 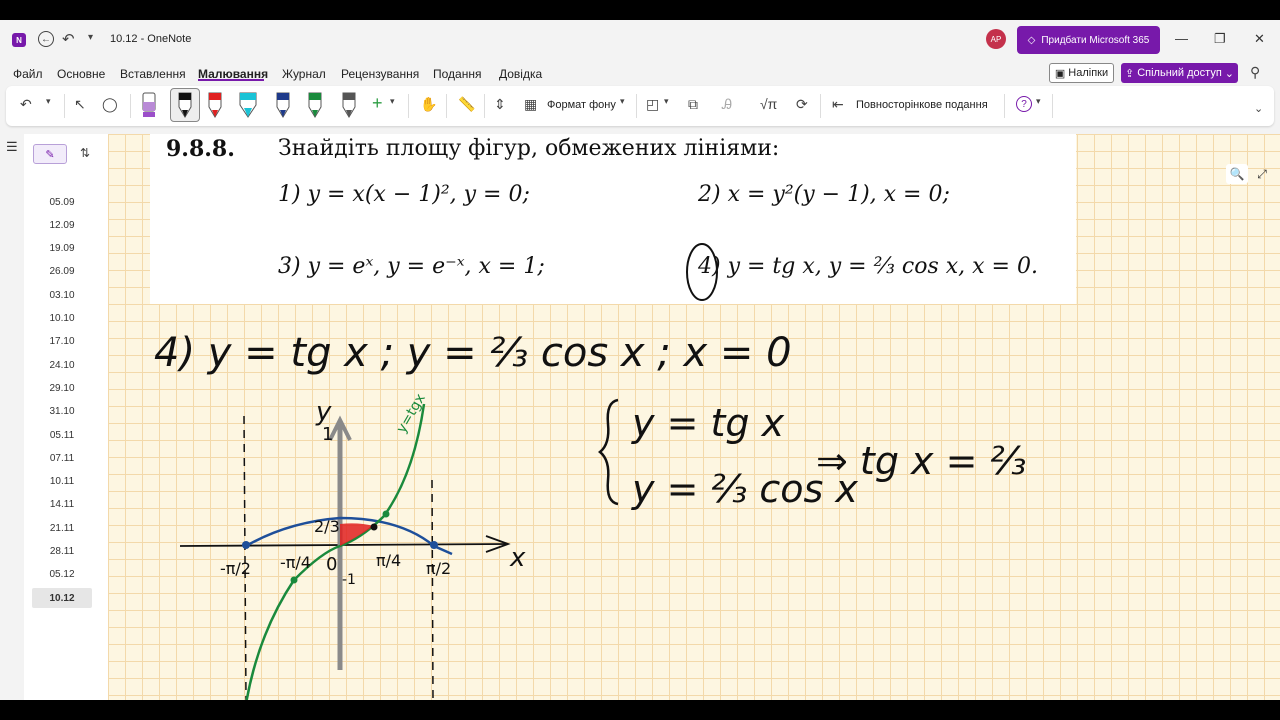 I want to click on intersection-point, so click(x=374, y=527).